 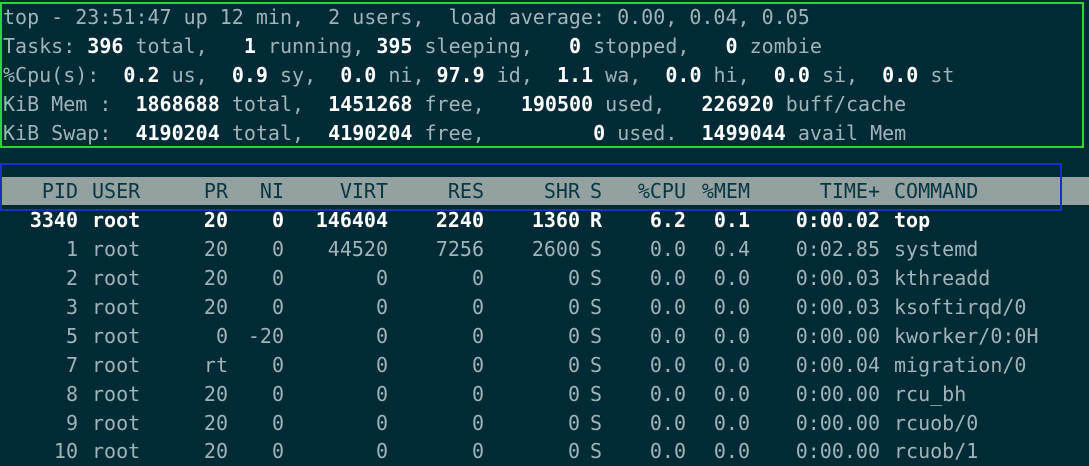 What do you see at coordinates (71, 423) in the screenshot?
I see `process-pid: 9` at bounding box center [71, 423].